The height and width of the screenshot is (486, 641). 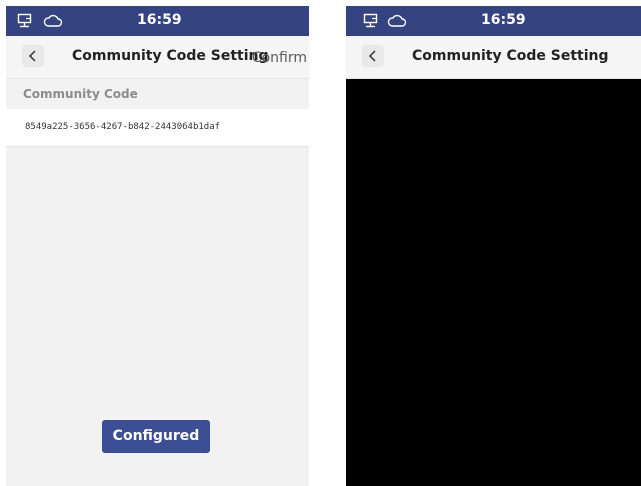 I want to click on nav-bar: Community Code Setting, so click(x=493, y=57).